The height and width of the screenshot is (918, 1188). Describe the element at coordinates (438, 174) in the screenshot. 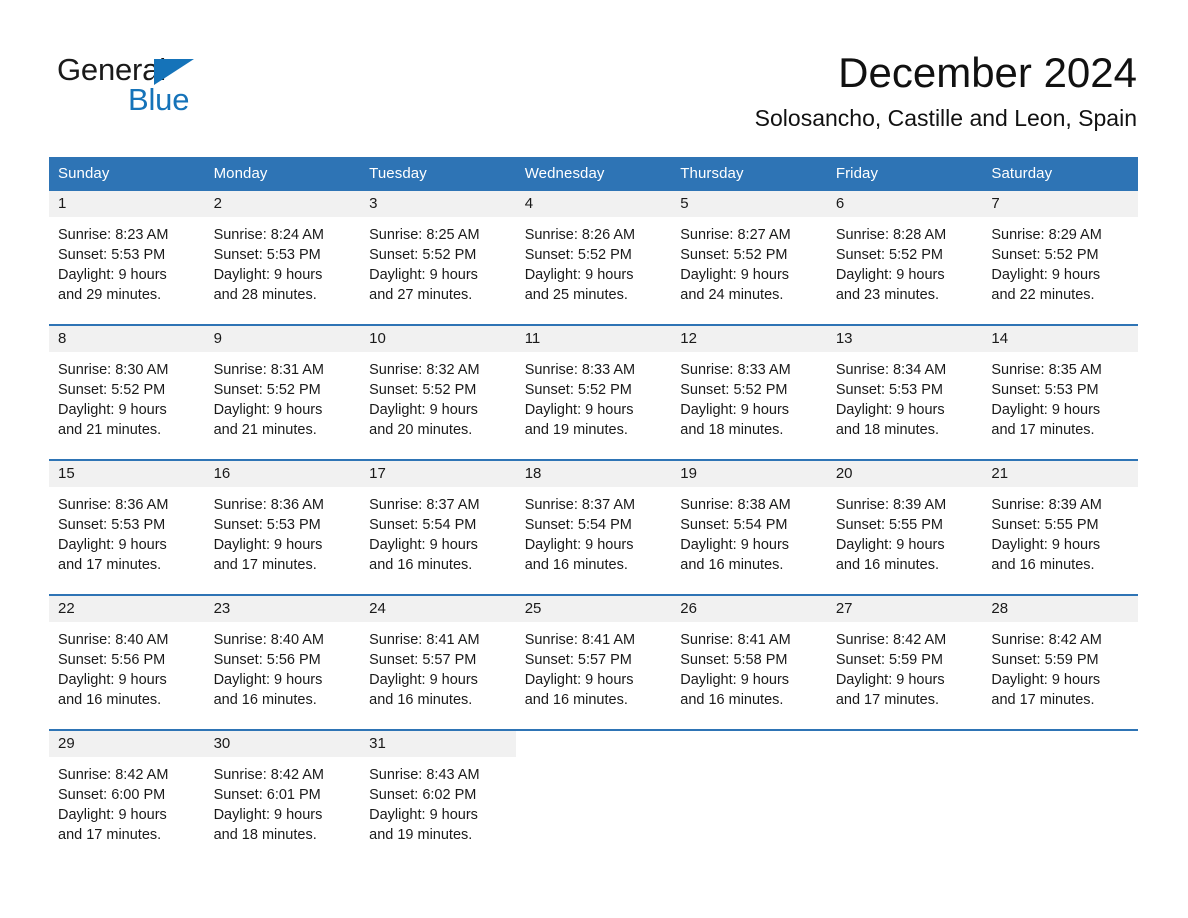

I see `weekday-header-tuesday: Tuesday` at that location.